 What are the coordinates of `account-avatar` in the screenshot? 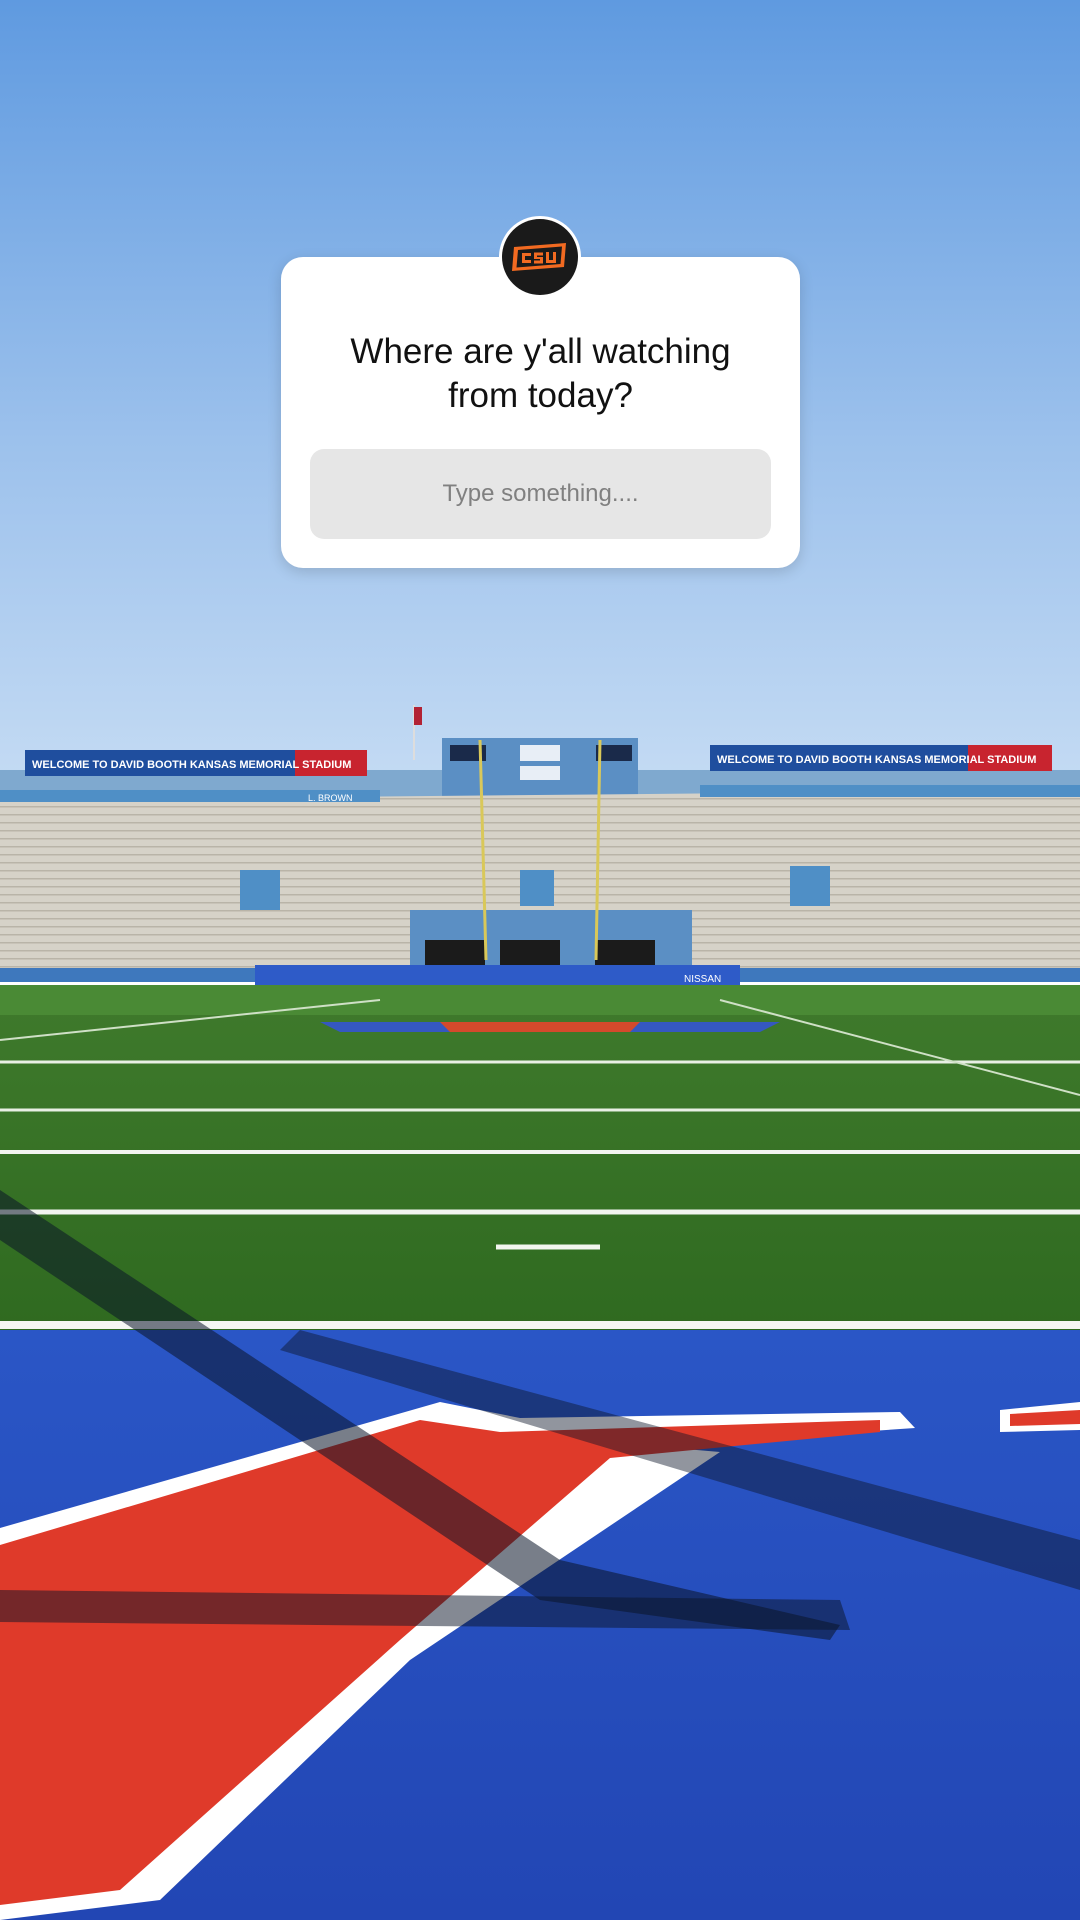 It's located at (540, 257).